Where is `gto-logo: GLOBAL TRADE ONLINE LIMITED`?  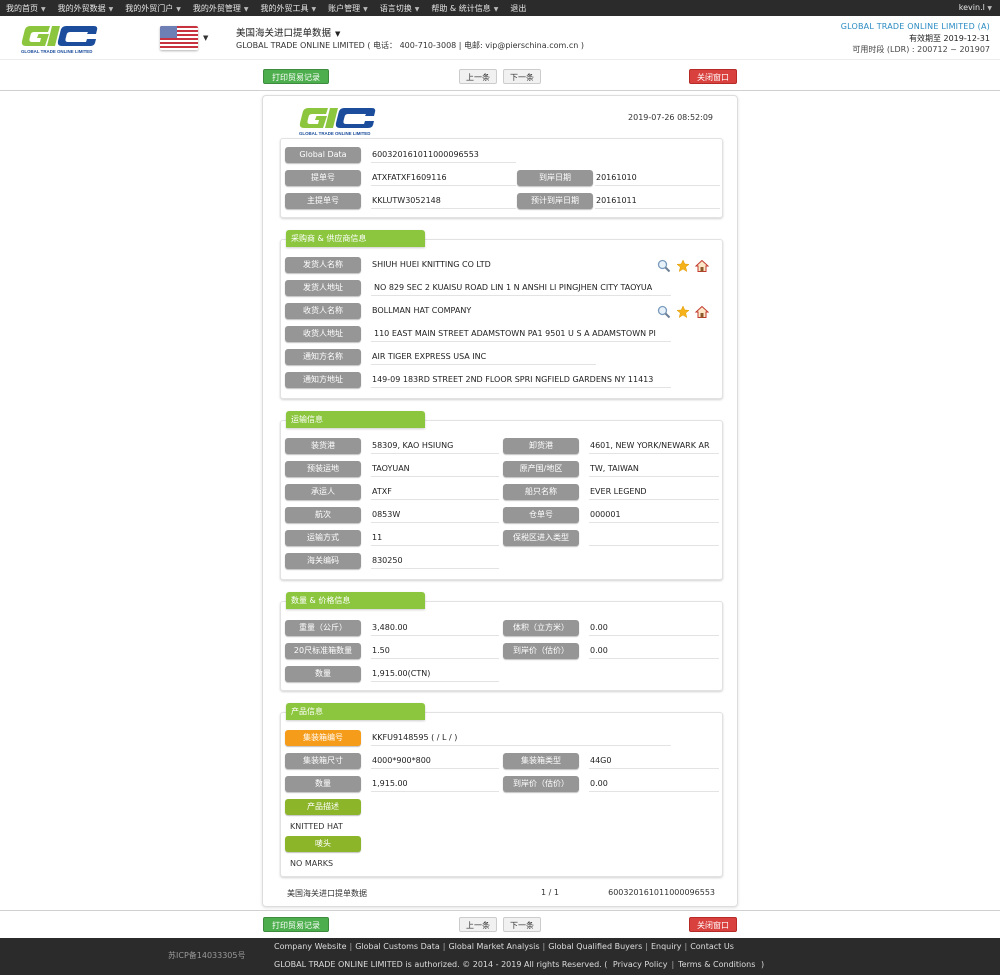
gto-logo: GLOBAL TRADE ONLINE LIMITED is located at coordinates (60, 38).